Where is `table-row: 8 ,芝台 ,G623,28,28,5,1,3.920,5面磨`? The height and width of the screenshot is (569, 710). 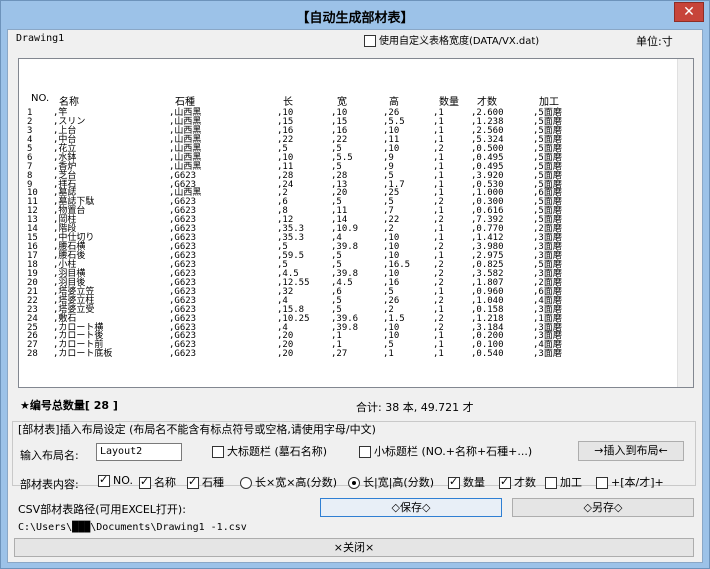 table-row: 8 ,芝台 ,G623,28,28,5,1,3.920,5面磨 is located at coordinates (349, 176).